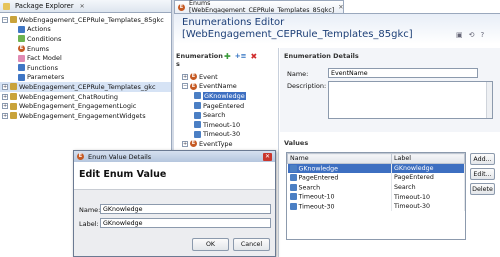 The width and height of the screenshot is (500, 257). Describe the element at coordinates (39, 29) in the screenshot. I see `tree-item-label: Actions` at that location.